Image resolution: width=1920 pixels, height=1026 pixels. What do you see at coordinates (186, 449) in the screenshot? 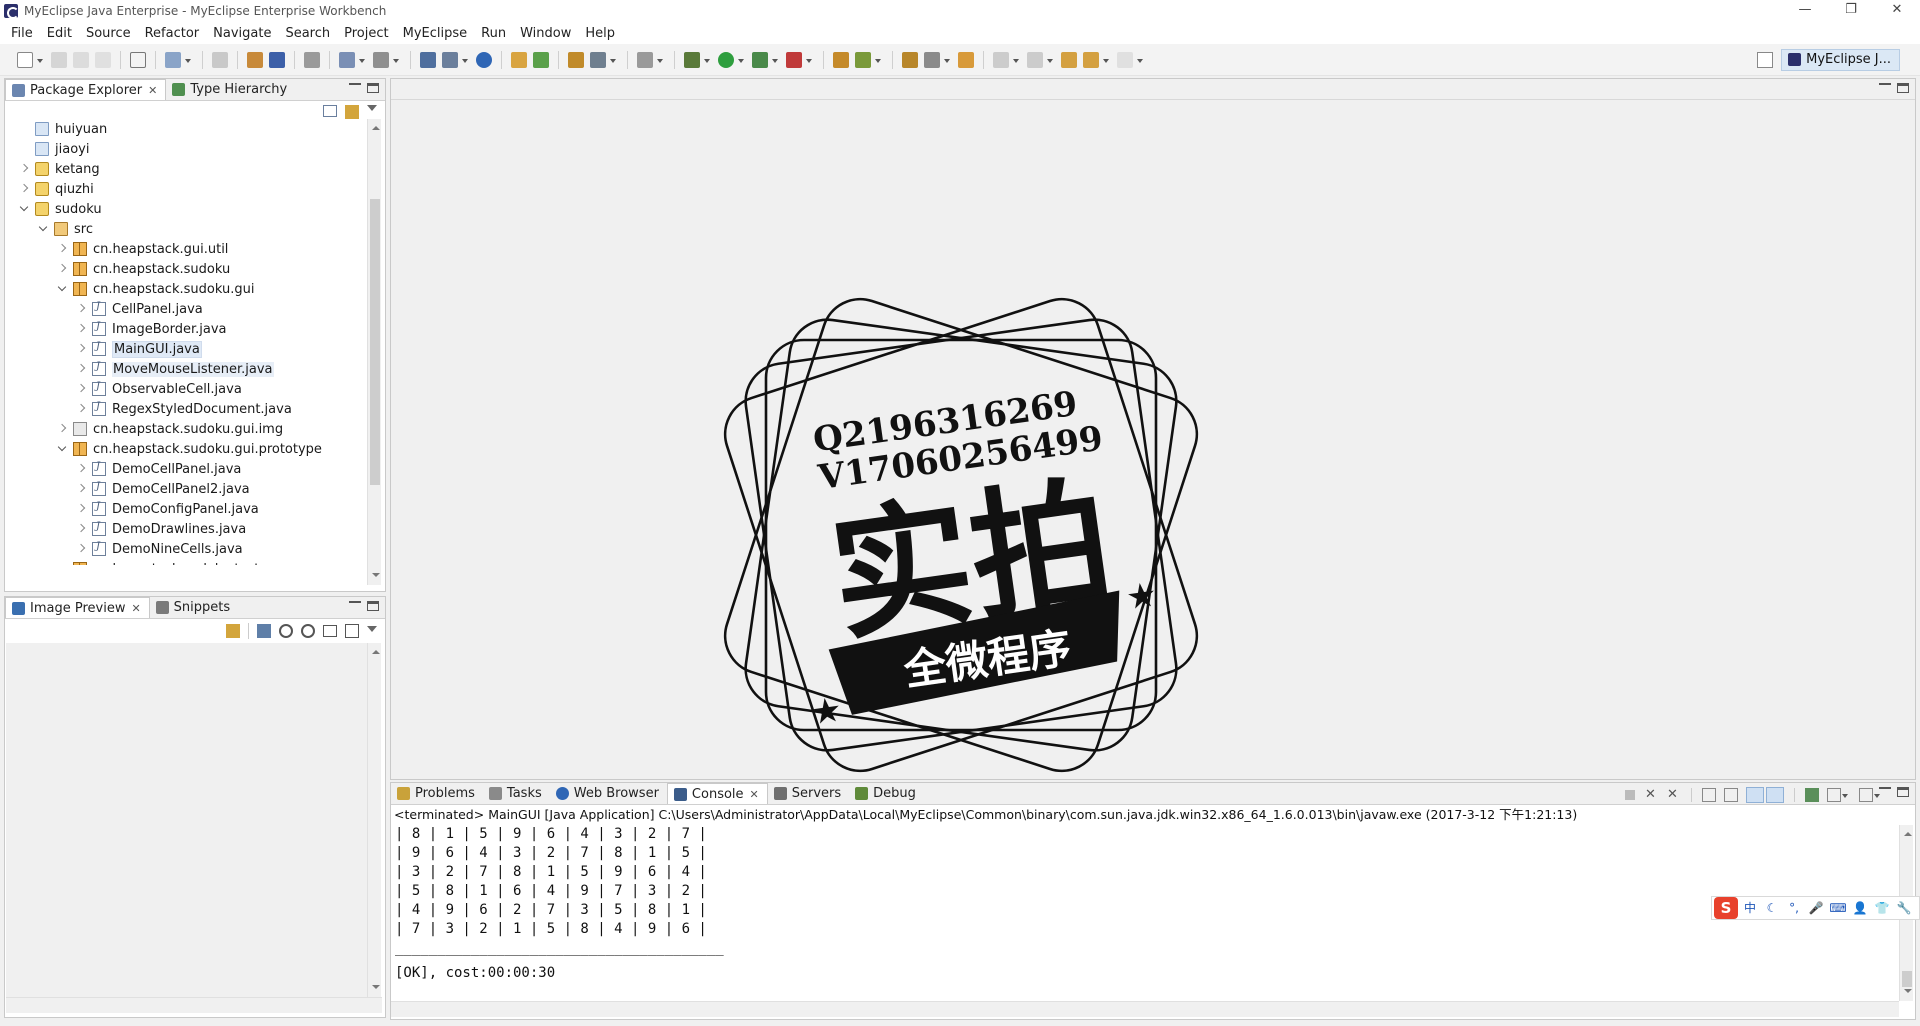
I see `tree-item: cn.heapstack.sudoku.gui.prototype` at bounding box center [186, 449].